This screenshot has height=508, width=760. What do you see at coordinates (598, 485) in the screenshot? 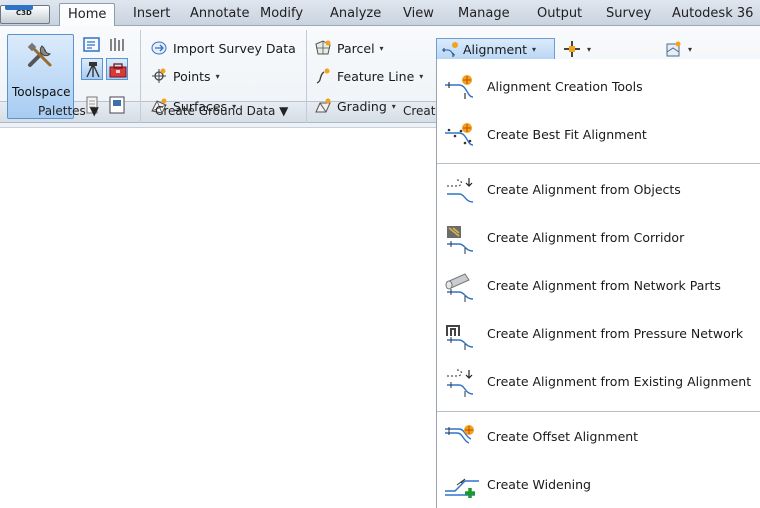
I see `menu-item-create-widening: Create Widening` at bounding box center [598, 485].